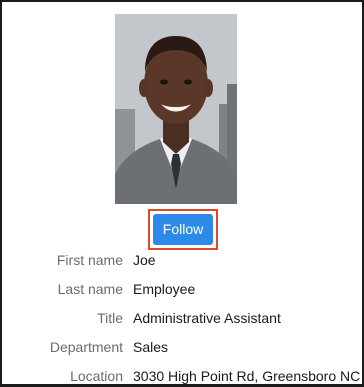 The width and height of the screenshot is (364, 387). What do you see at coordinates (90, 289) in the screenshot?
I see `field-label: Last name` at bounding box center [90, 289].